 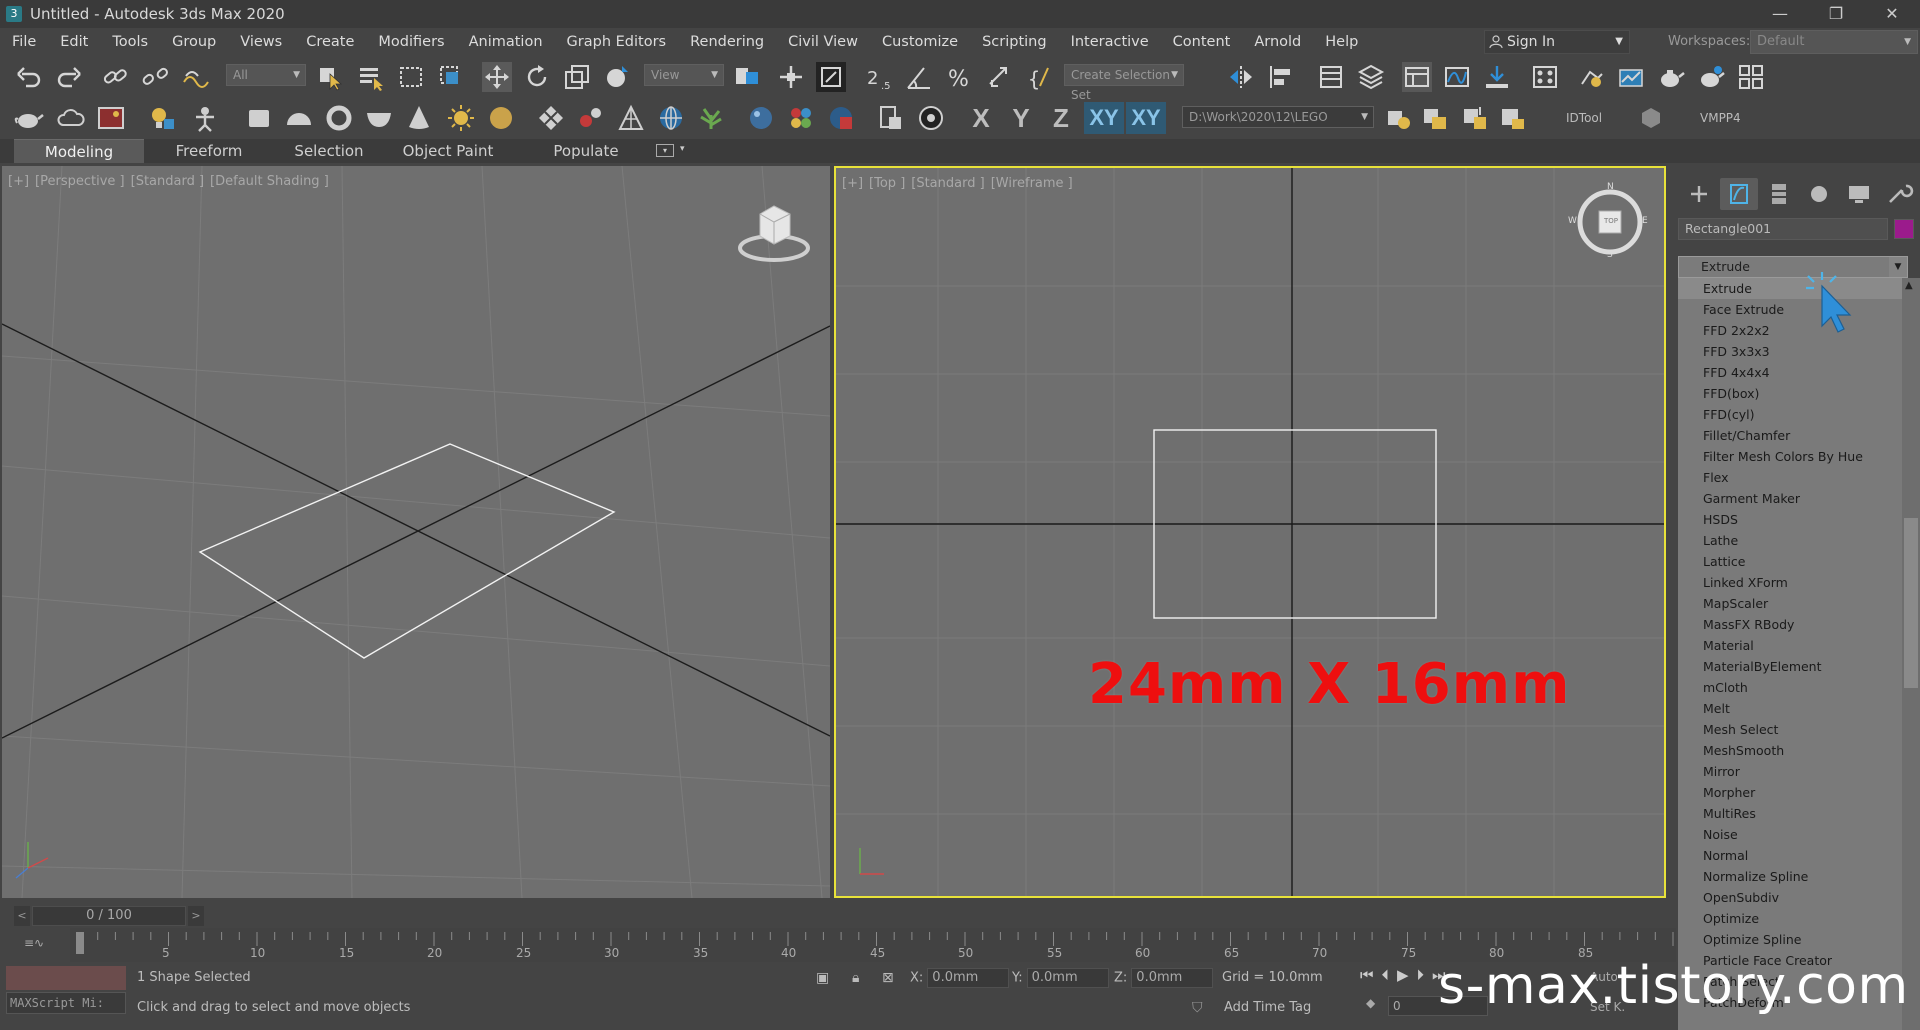 I want to click on ribbon-options-icon: ▾, so click(x=665, y=150).